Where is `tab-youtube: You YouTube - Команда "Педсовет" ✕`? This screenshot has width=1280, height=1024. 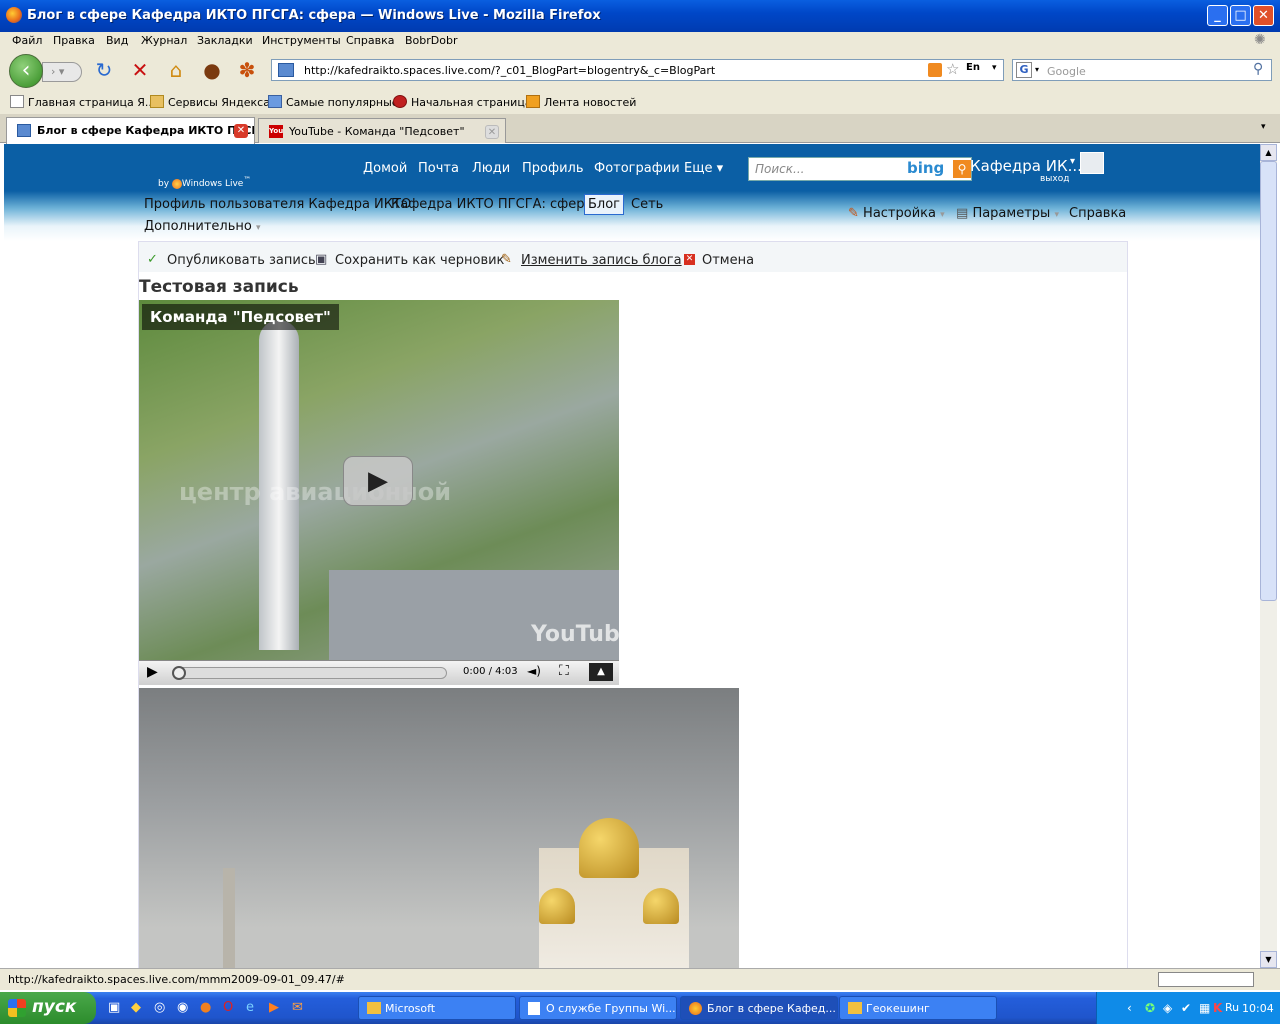 tab-youtube: You YouTube - Команда "Педсовет" ✕ is located at coordinates (382, 130).